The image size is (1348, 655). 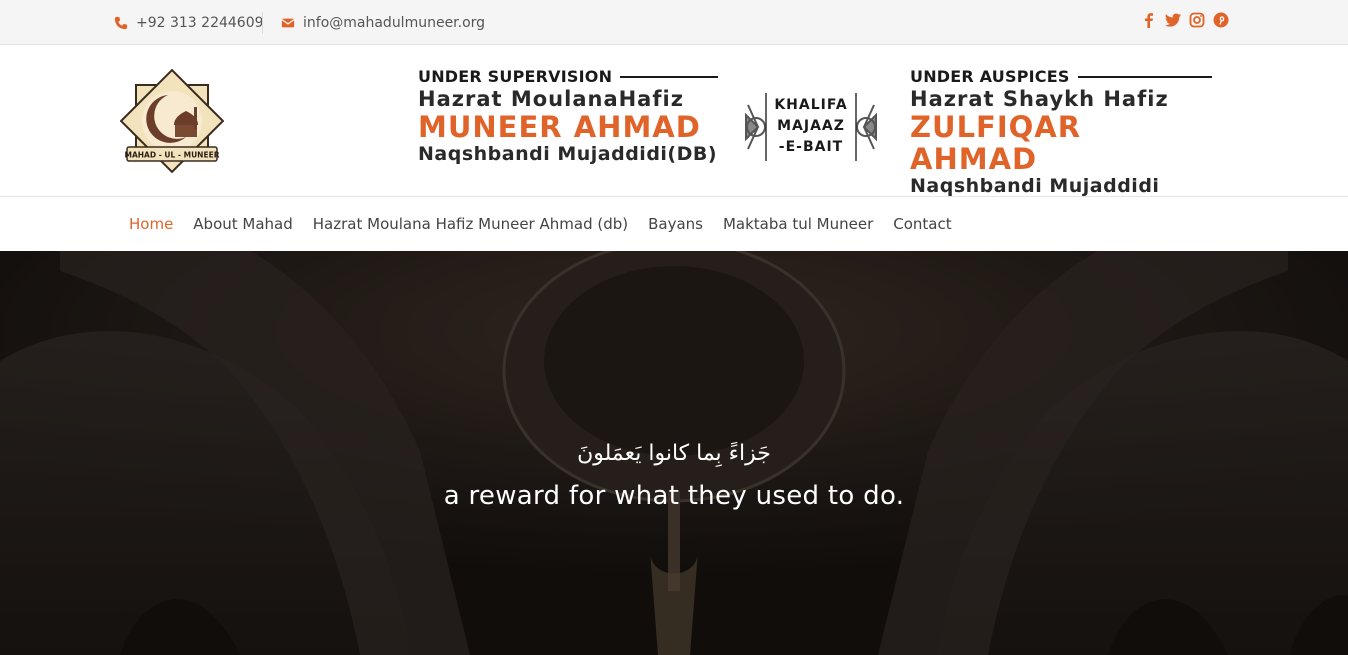 I want to click on supervisor-title: Hazrat MoulanaHafiz, so click(x=551, y=99).